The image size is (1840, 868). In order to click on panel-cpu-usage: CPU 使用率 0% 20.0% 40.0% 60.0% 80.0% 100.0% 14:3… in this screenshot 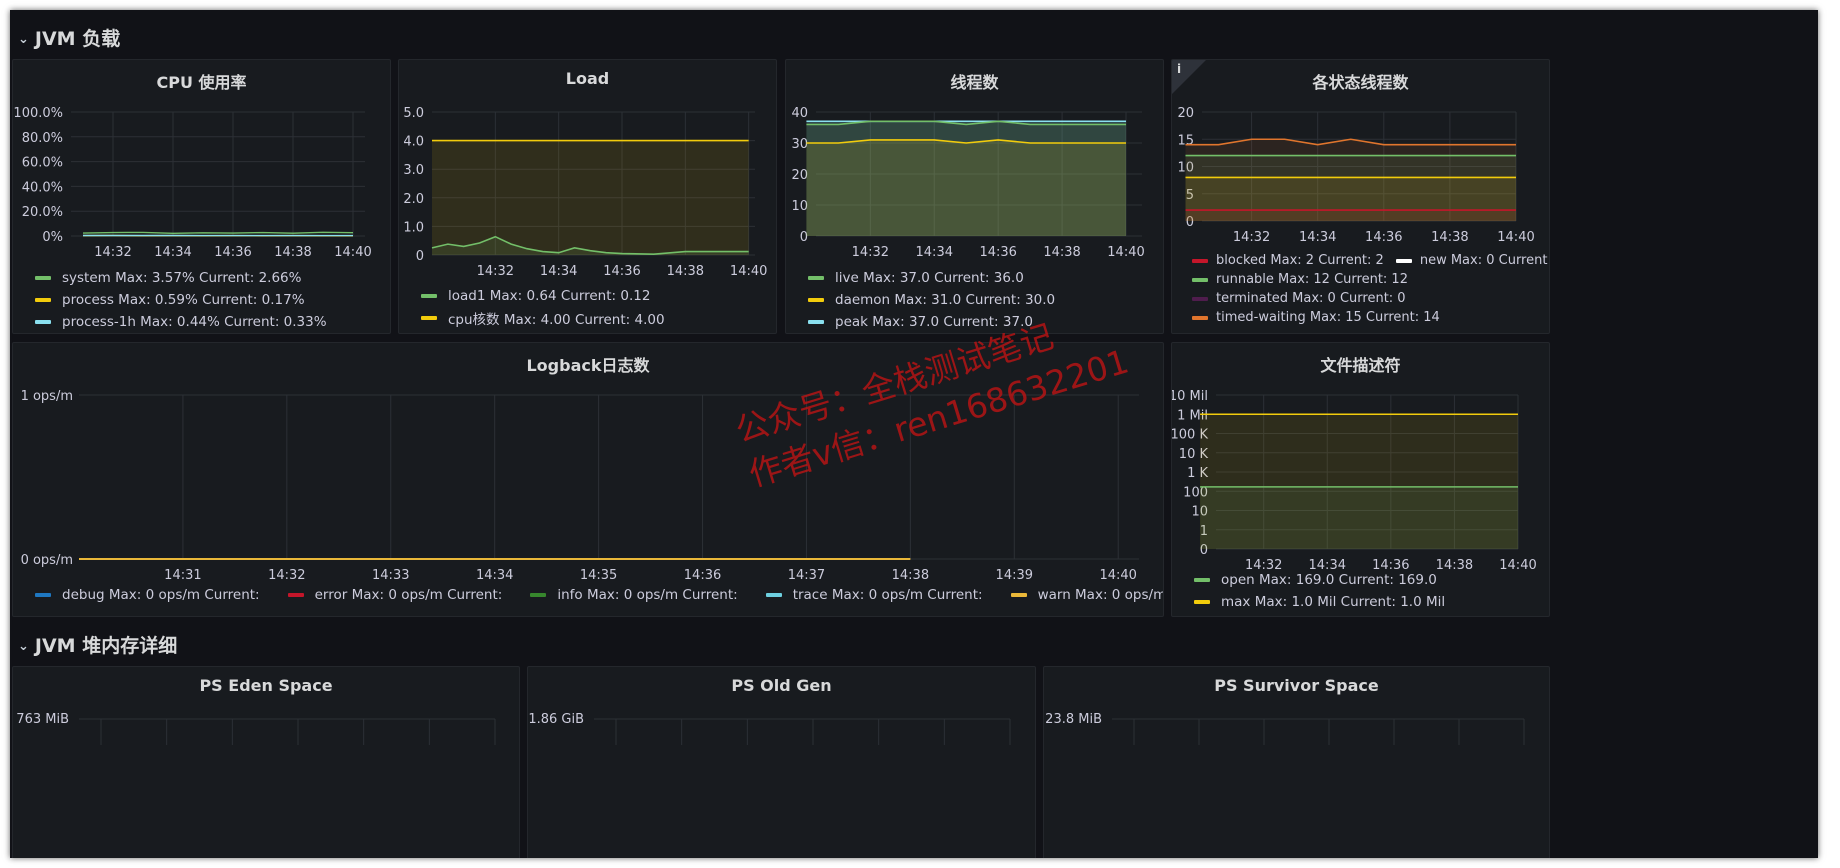, I will do `click(201, 196)`.